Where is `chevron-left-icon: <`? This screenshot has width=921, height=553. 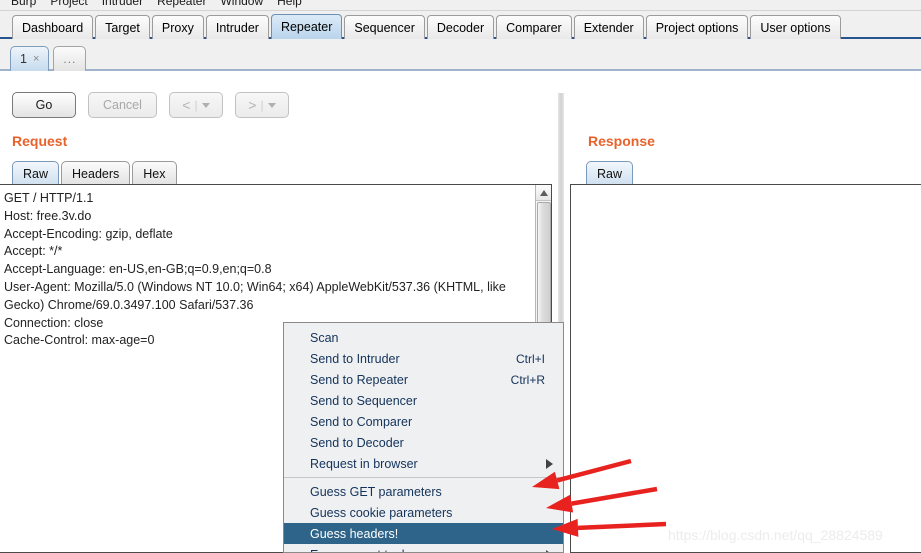 chevron-left-icon: < is located at coordinates (186, 105).